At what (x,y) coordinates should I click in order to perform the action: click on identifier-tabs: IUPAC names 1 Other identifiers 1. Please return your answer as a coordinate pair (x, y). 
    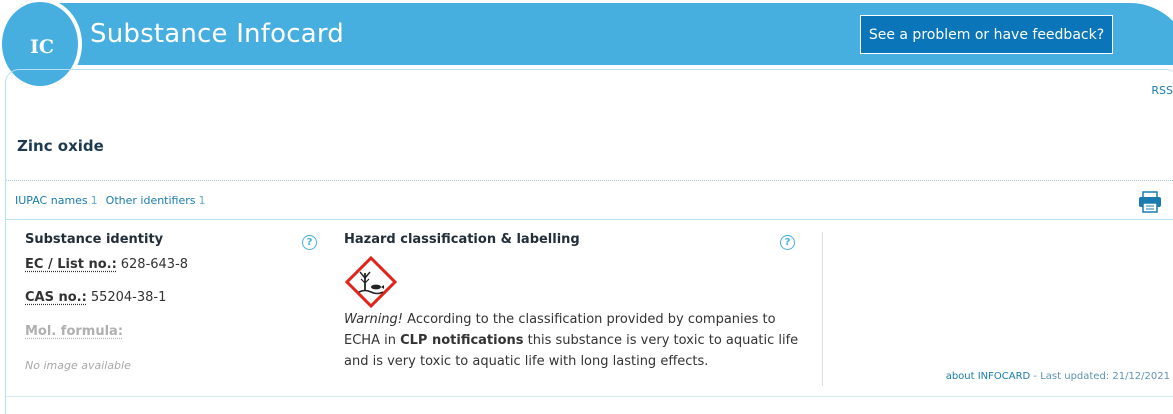
    Looking at the image, I should click on (110, 200).